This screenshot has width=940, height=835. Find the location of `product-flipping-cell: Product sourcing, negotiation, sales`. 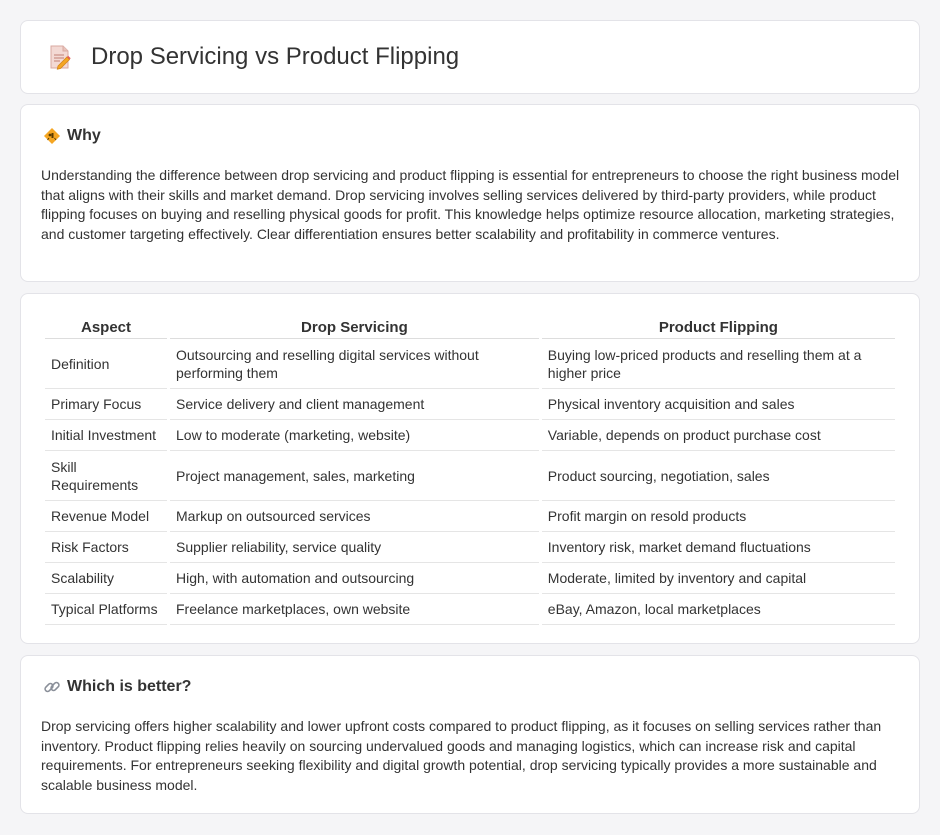

product-flipping-cell: Product sourcing, negotiation, sales is located at coordinates (718, 476).